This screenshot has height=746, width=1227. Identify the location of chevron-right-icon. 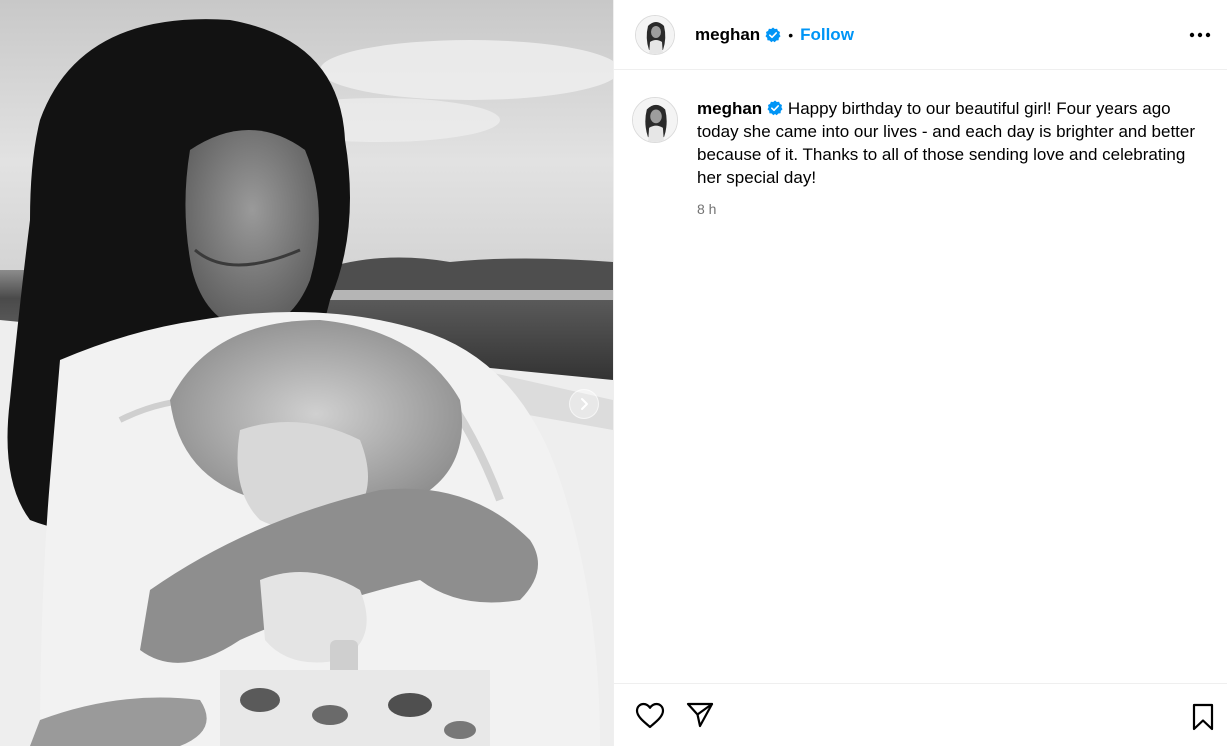
(584, 404).